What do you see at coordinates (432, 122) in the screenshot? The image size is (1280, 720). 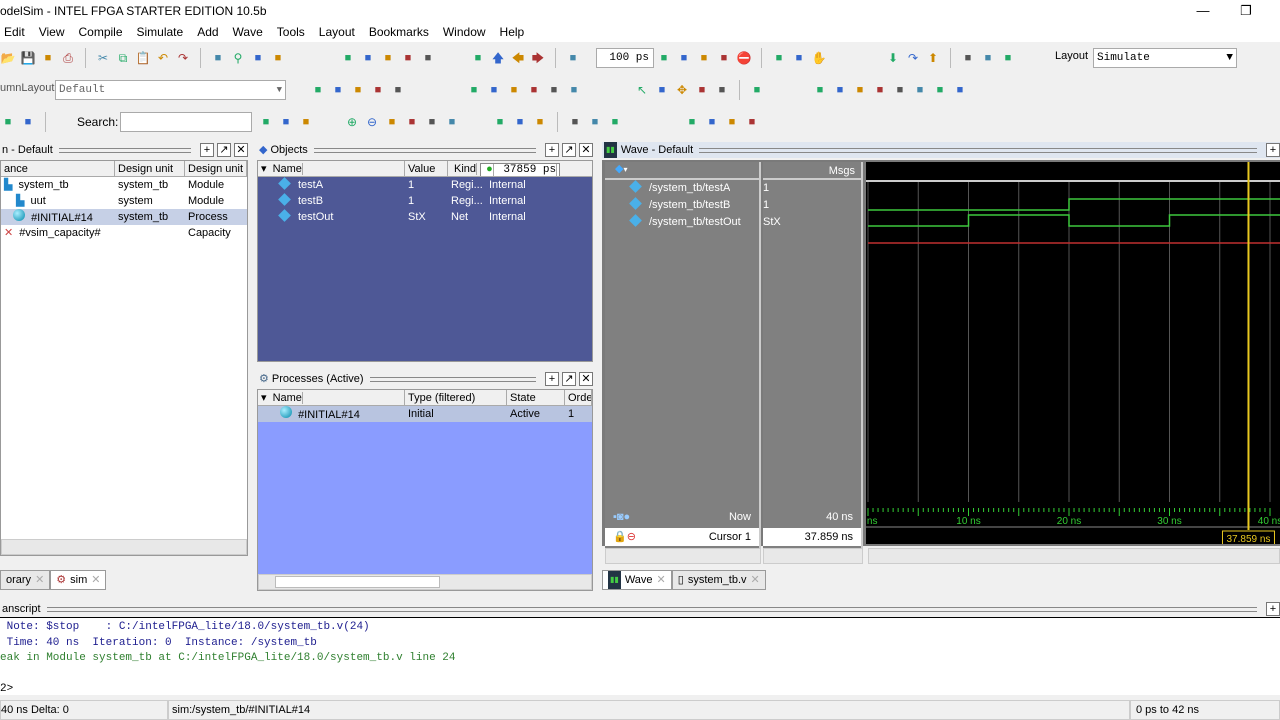 I see `zoom-range-icon: ■` at bounding box center [432, 122].